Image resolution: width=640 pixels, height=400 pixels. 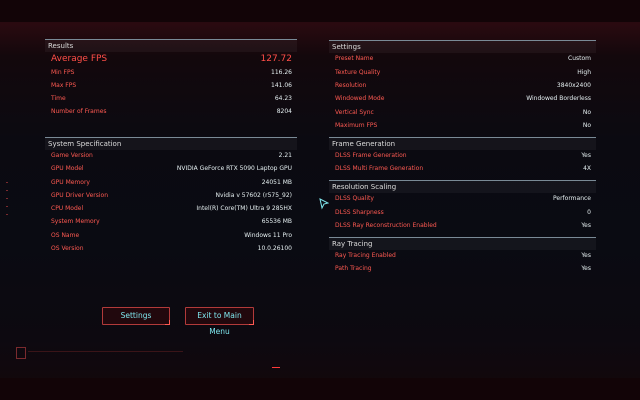 I want to click on results-row-average-fps: Average FPS 127.72, so click(x=171, y=59).